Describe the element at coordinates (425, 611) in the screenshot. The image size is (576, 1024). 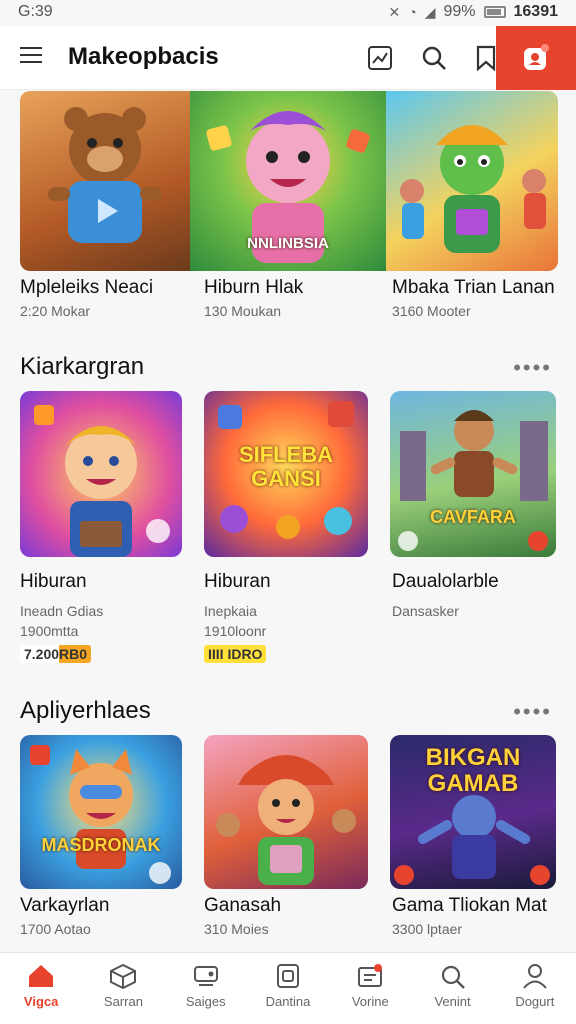
I see `card-detail: Dansasker` at that location.